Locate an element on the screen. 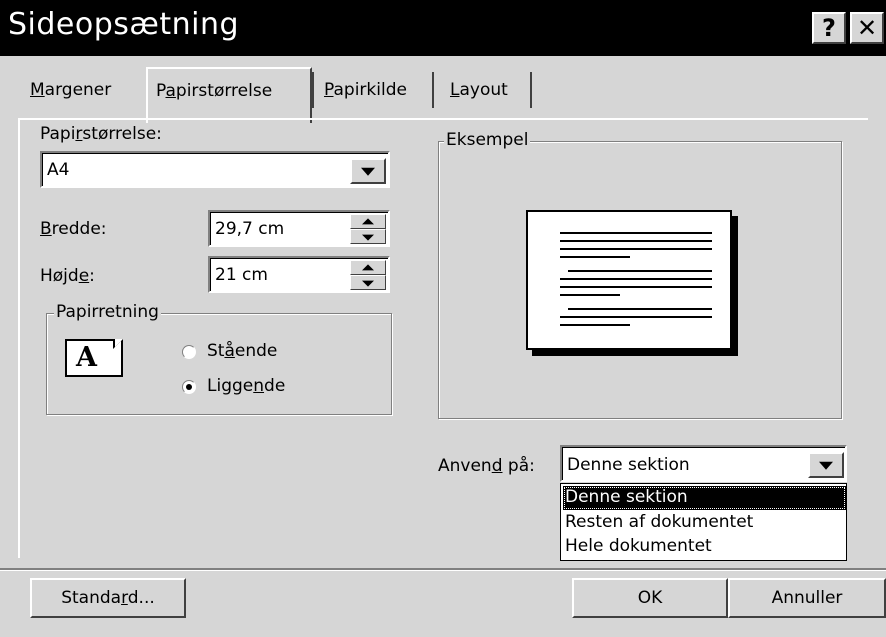  help-icon: ? is located at coordinates (829, 28).